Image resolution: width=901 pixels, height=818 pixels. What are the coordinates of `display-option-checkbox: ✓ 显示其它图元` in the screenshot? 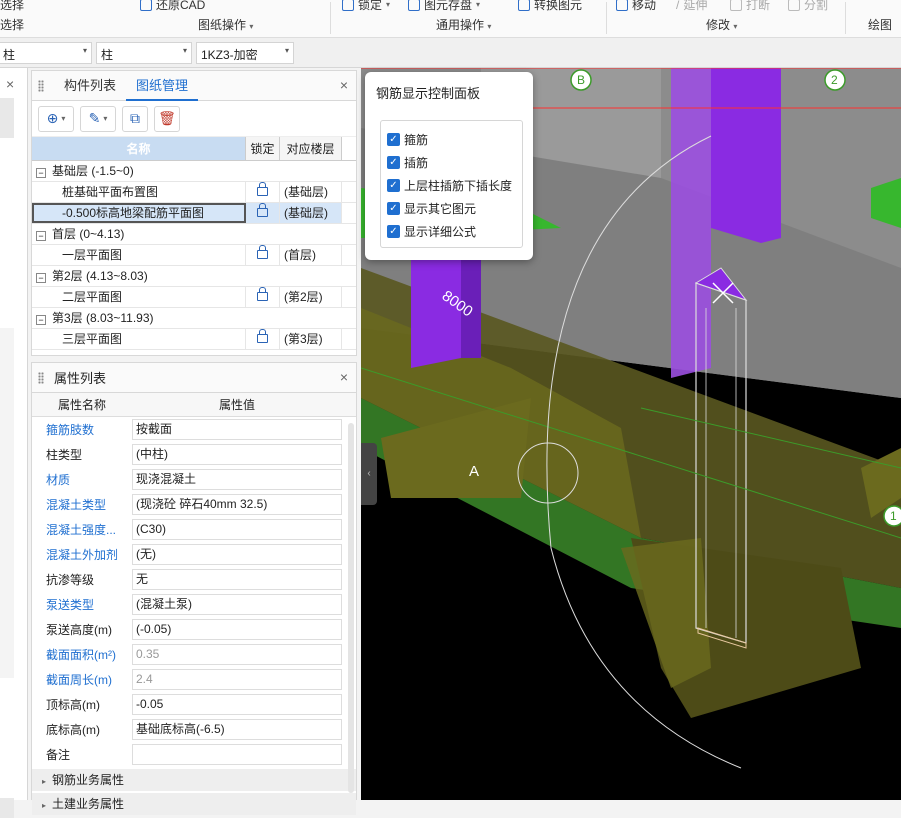 It's located at (431, 208).